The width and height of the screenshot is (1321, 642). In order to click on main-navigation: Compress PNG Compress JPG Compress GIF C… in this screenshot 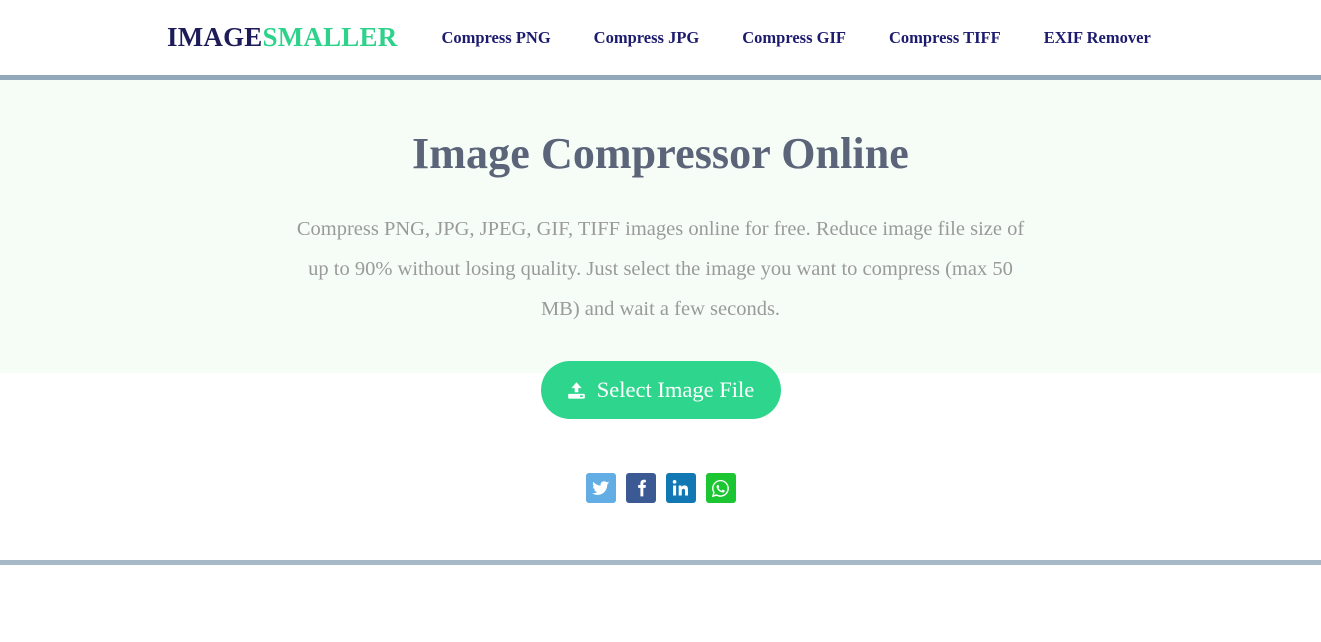, I will do `click(795, 38)`.